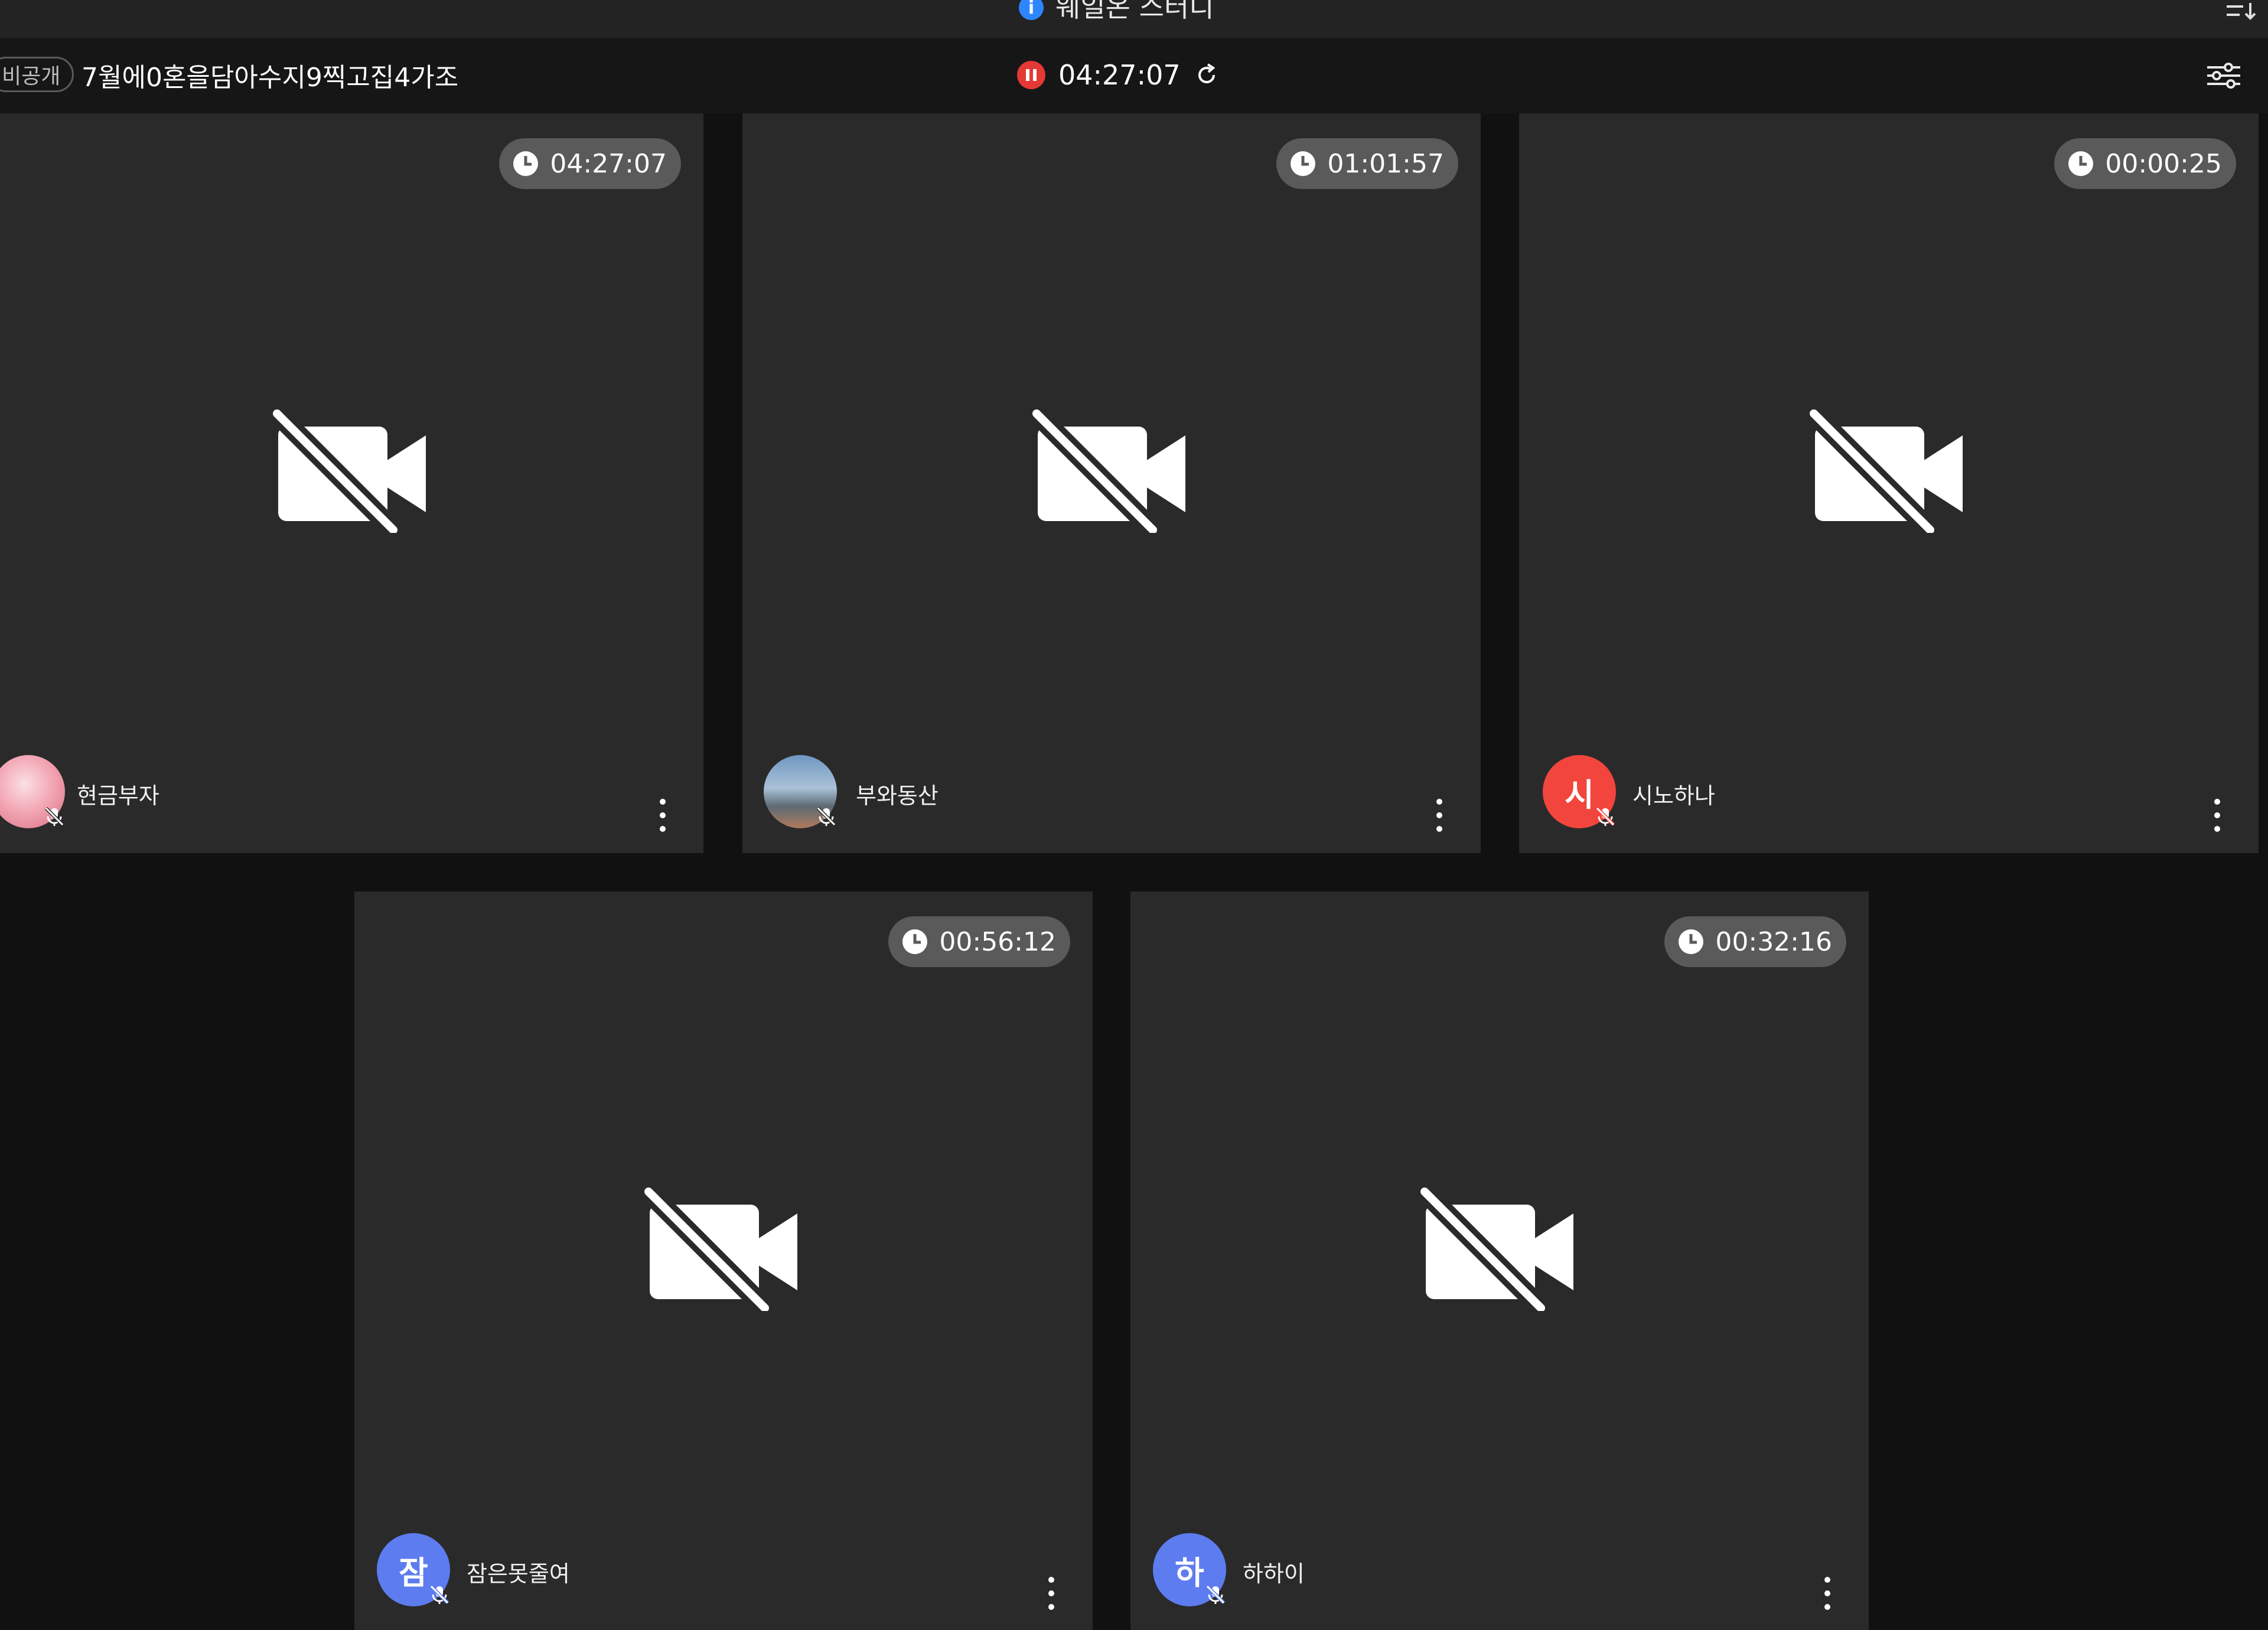 This screenshot has height=1630, width=2268. I want to click on study-timer-badge: 00:32:16, so click(1755, 942).